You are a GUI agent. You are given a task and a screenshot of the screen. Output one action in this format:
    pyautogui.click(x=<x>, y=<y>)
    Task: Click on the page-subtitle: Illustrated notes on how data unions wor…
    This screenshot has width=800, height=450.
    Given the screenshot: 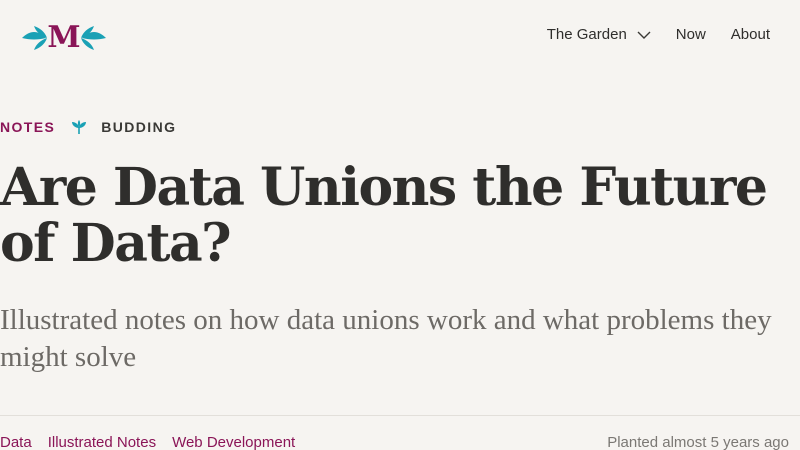 What is the action you would take?
    pyautogui.click(x=386, y=338)
    